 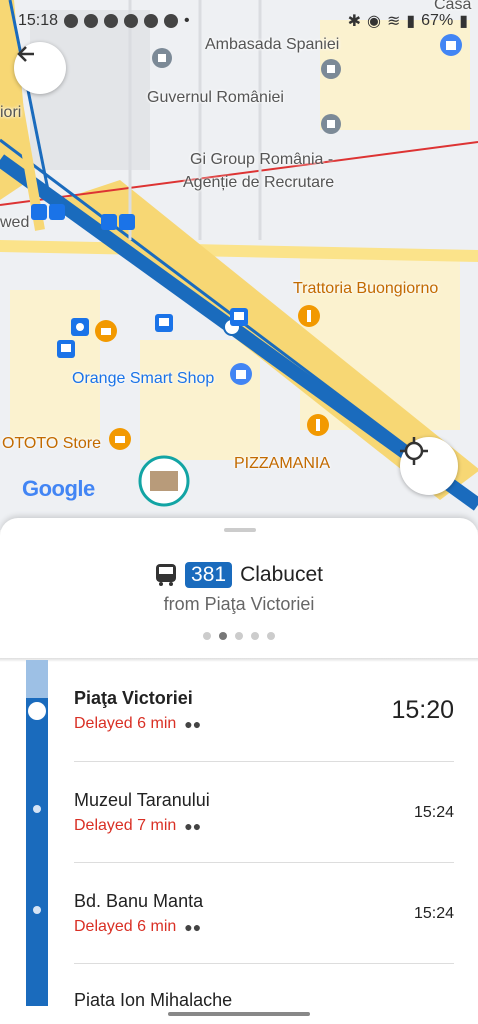 I want to click on map-label-gigroup-1: Gi Group România -, so click(x=261, y=160).